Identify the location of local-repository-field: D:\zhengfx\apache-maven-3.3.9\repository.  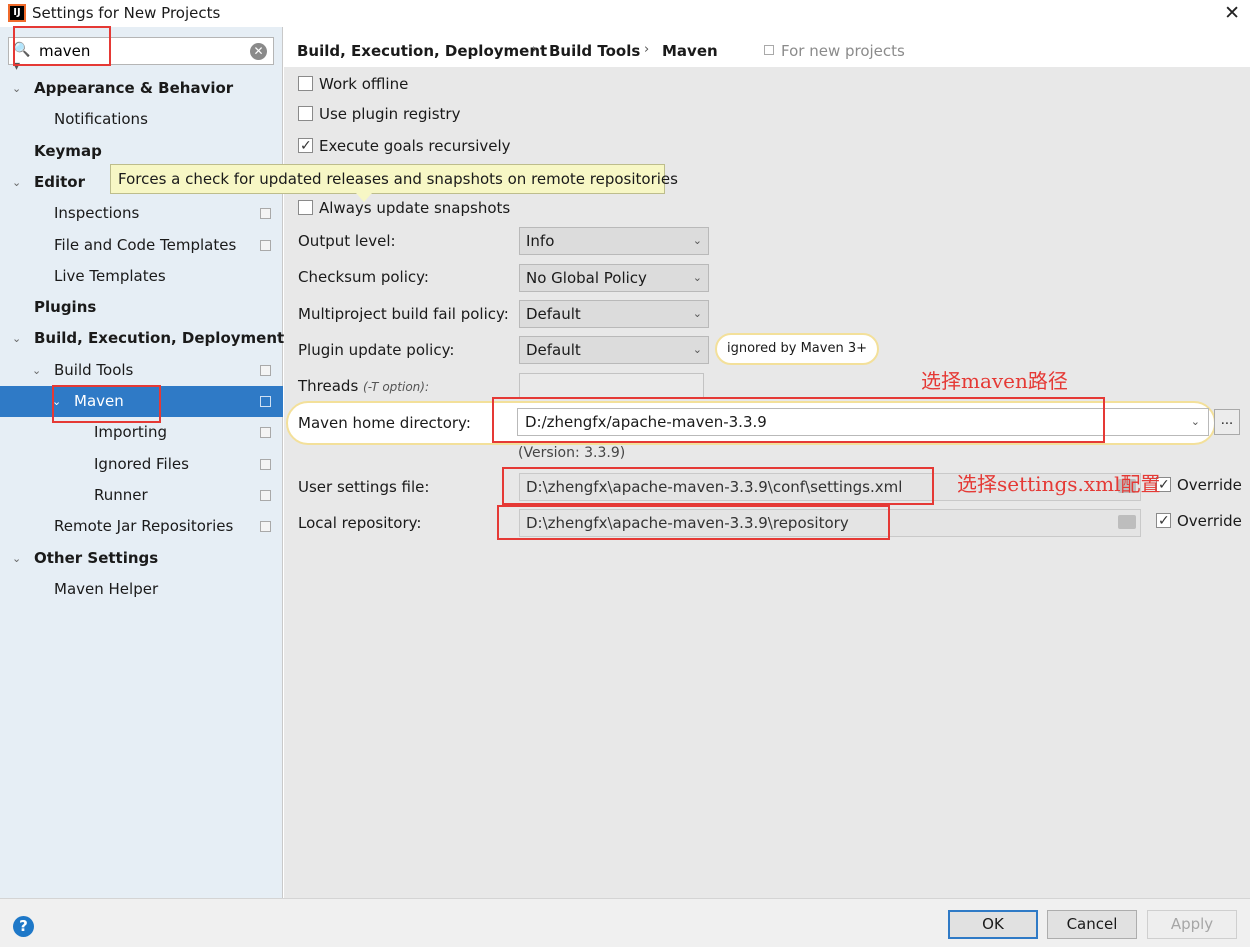
(830, 523).